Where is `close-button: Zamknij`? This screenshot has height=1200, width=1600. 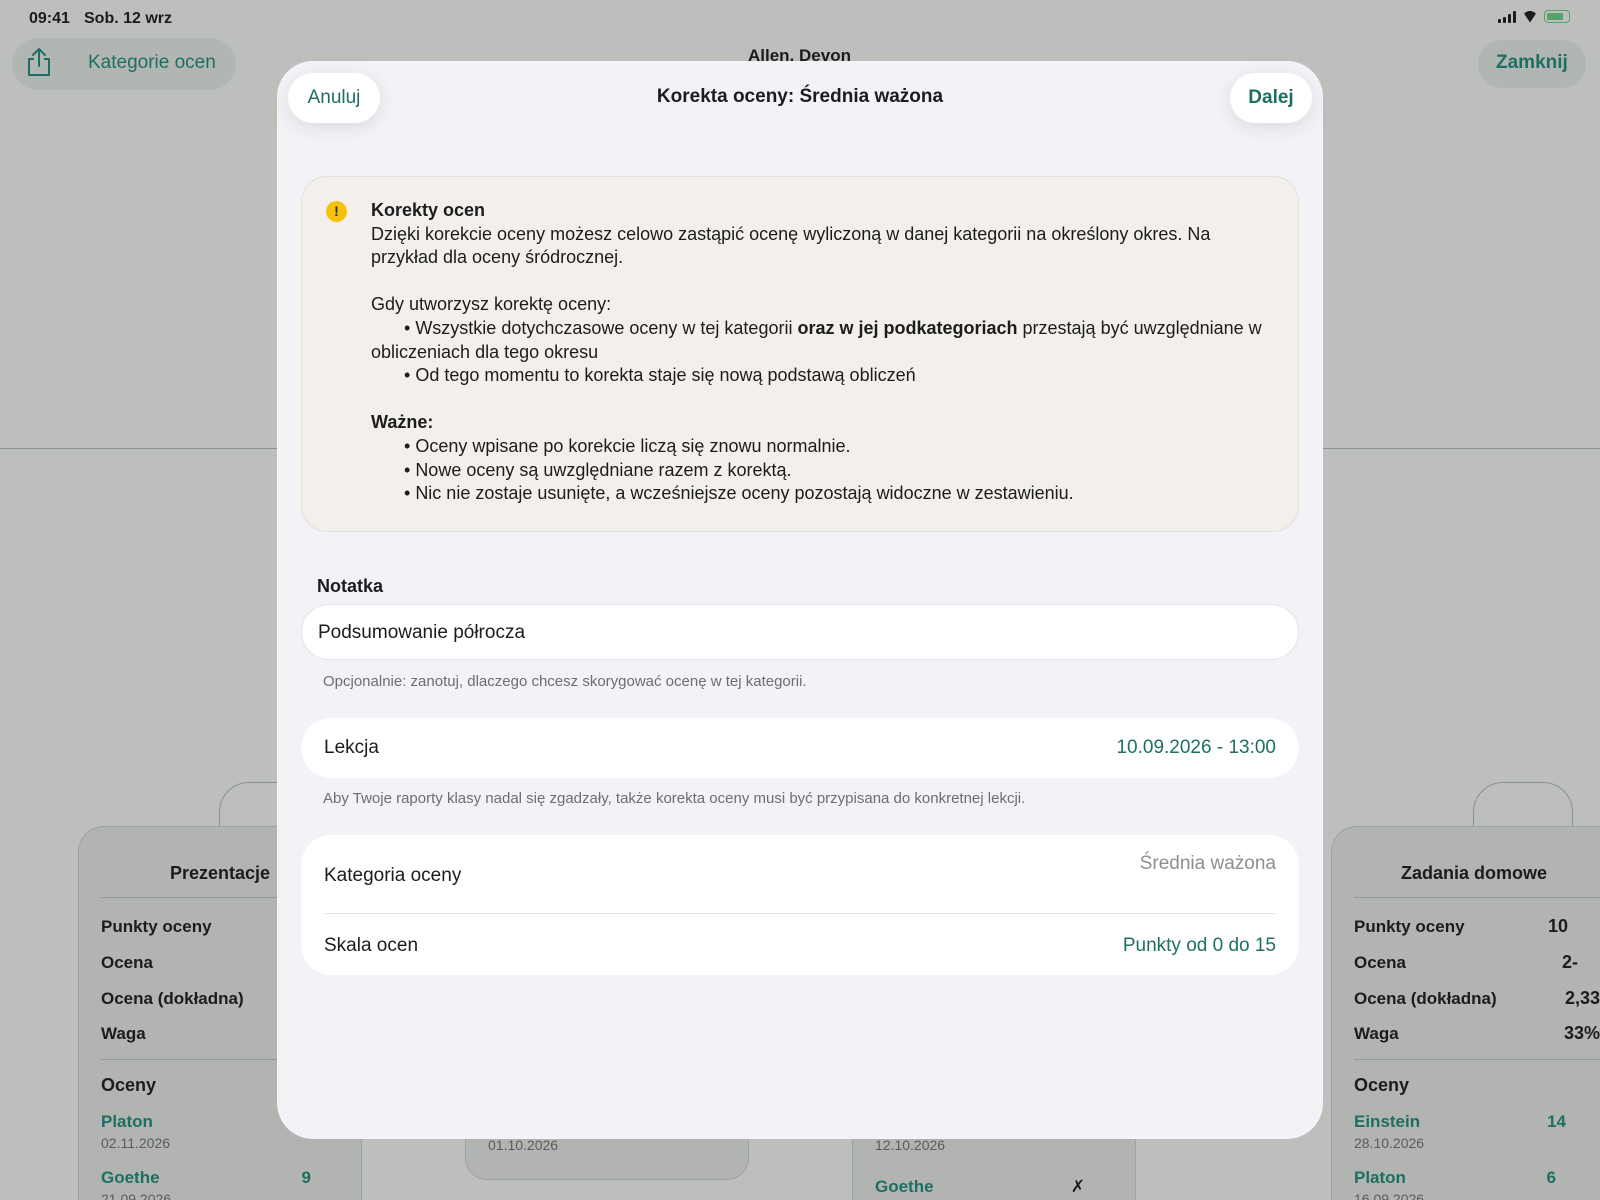 close-button: Zamknij is located at coordinates (1532, 63).